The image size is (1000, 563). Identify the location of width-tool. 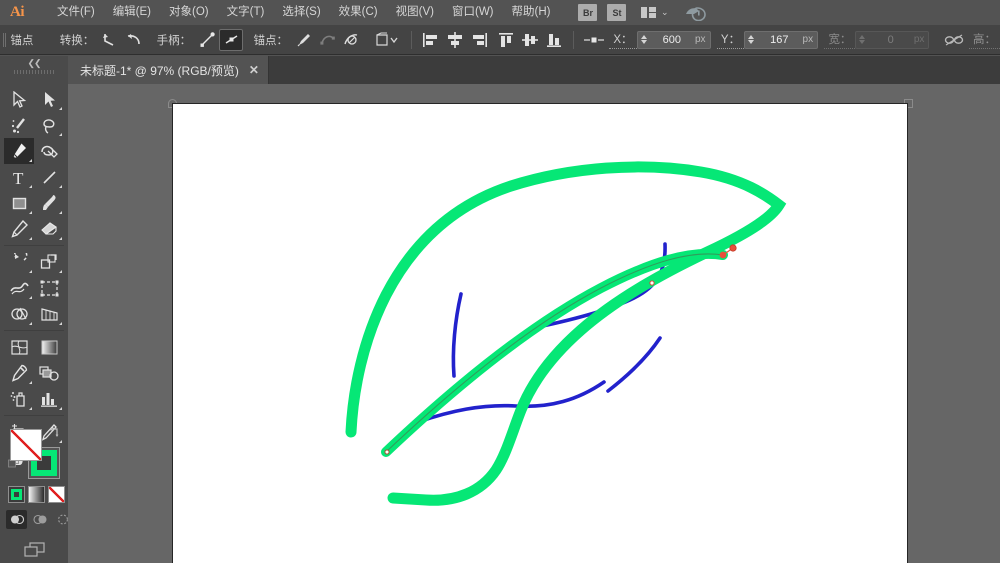
(19, 288).